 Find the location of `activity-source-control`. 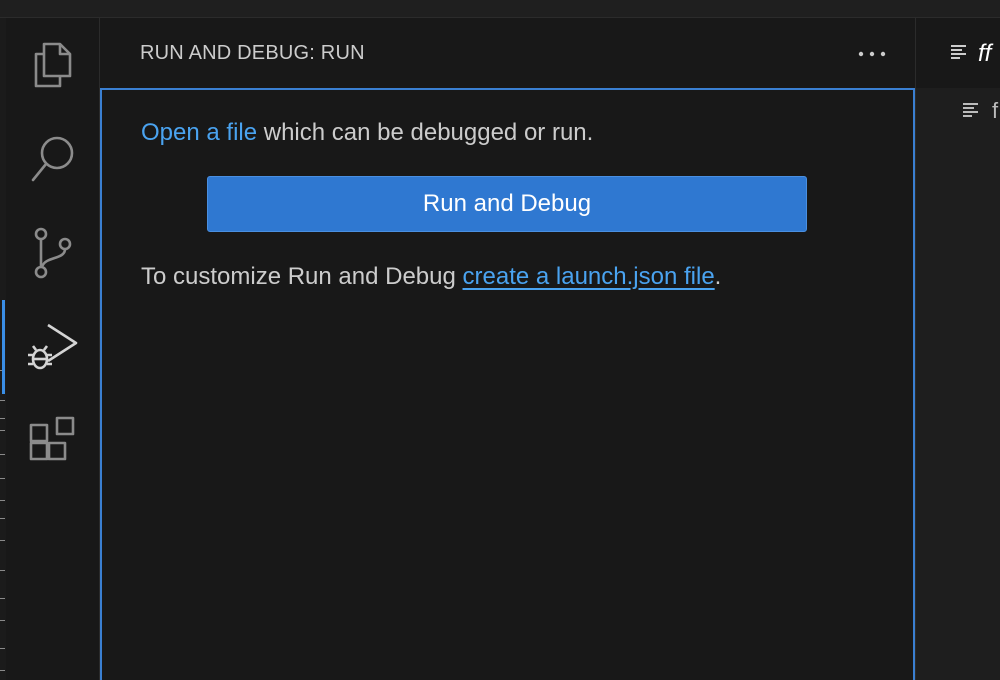

activity-source-control is located at coordinates (52, 253).